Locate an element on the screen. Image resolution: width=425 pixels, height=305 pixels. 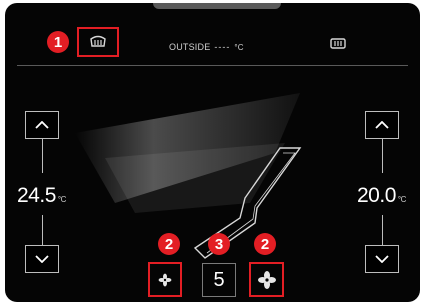
right-temp-up-button is located at coordinates (382, 125).